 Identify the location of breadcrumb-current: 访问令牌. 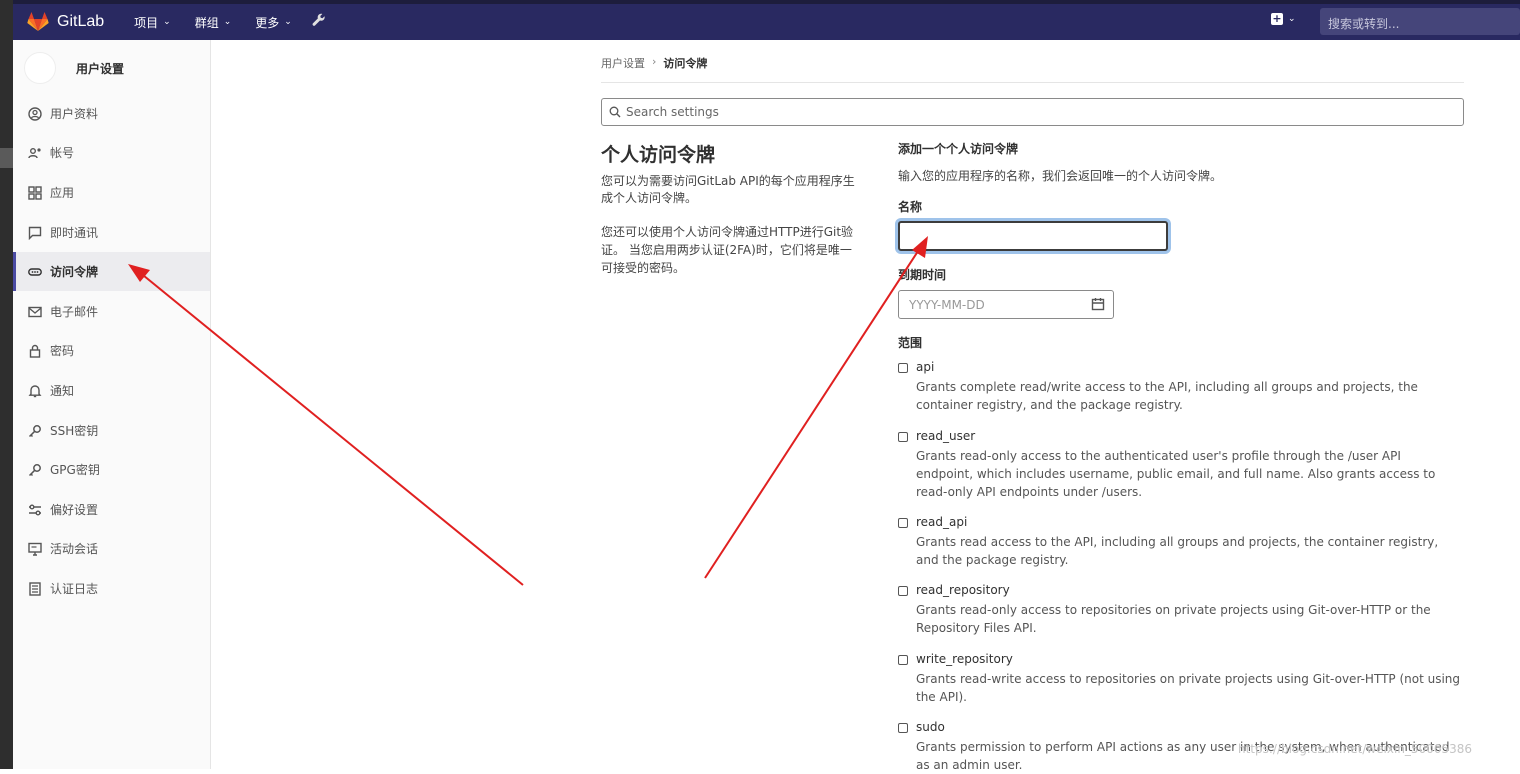
(685, 63).